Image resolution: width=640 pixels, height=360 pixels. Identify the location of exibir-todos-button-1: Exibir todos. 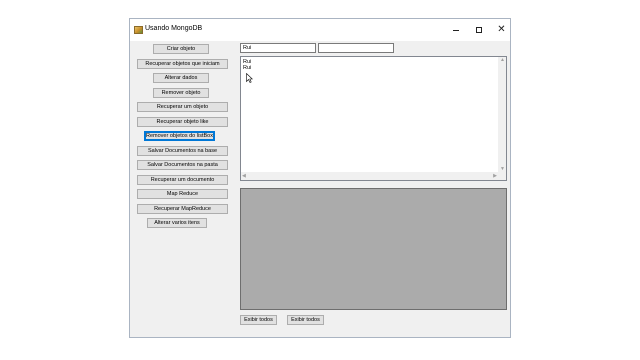
(258, 320).